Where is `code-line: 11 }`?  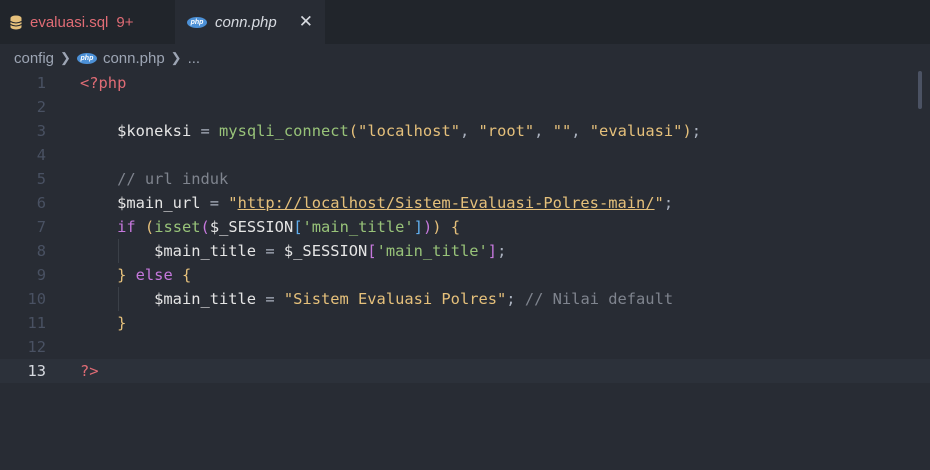
code-line: 11 } is located at coordinates (465, 323).